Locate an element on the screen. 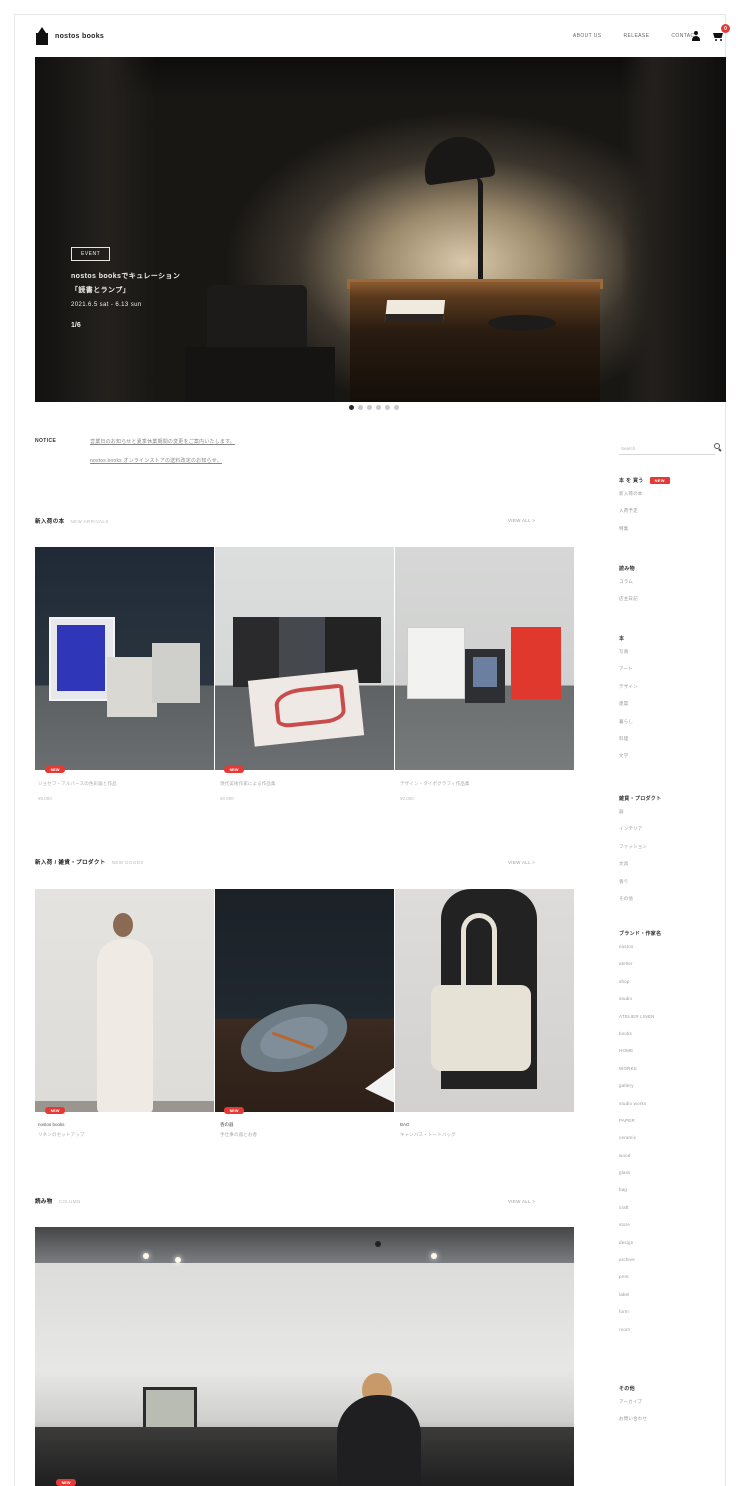  sidebar-link: craft is located at coordinates (640, 1207).